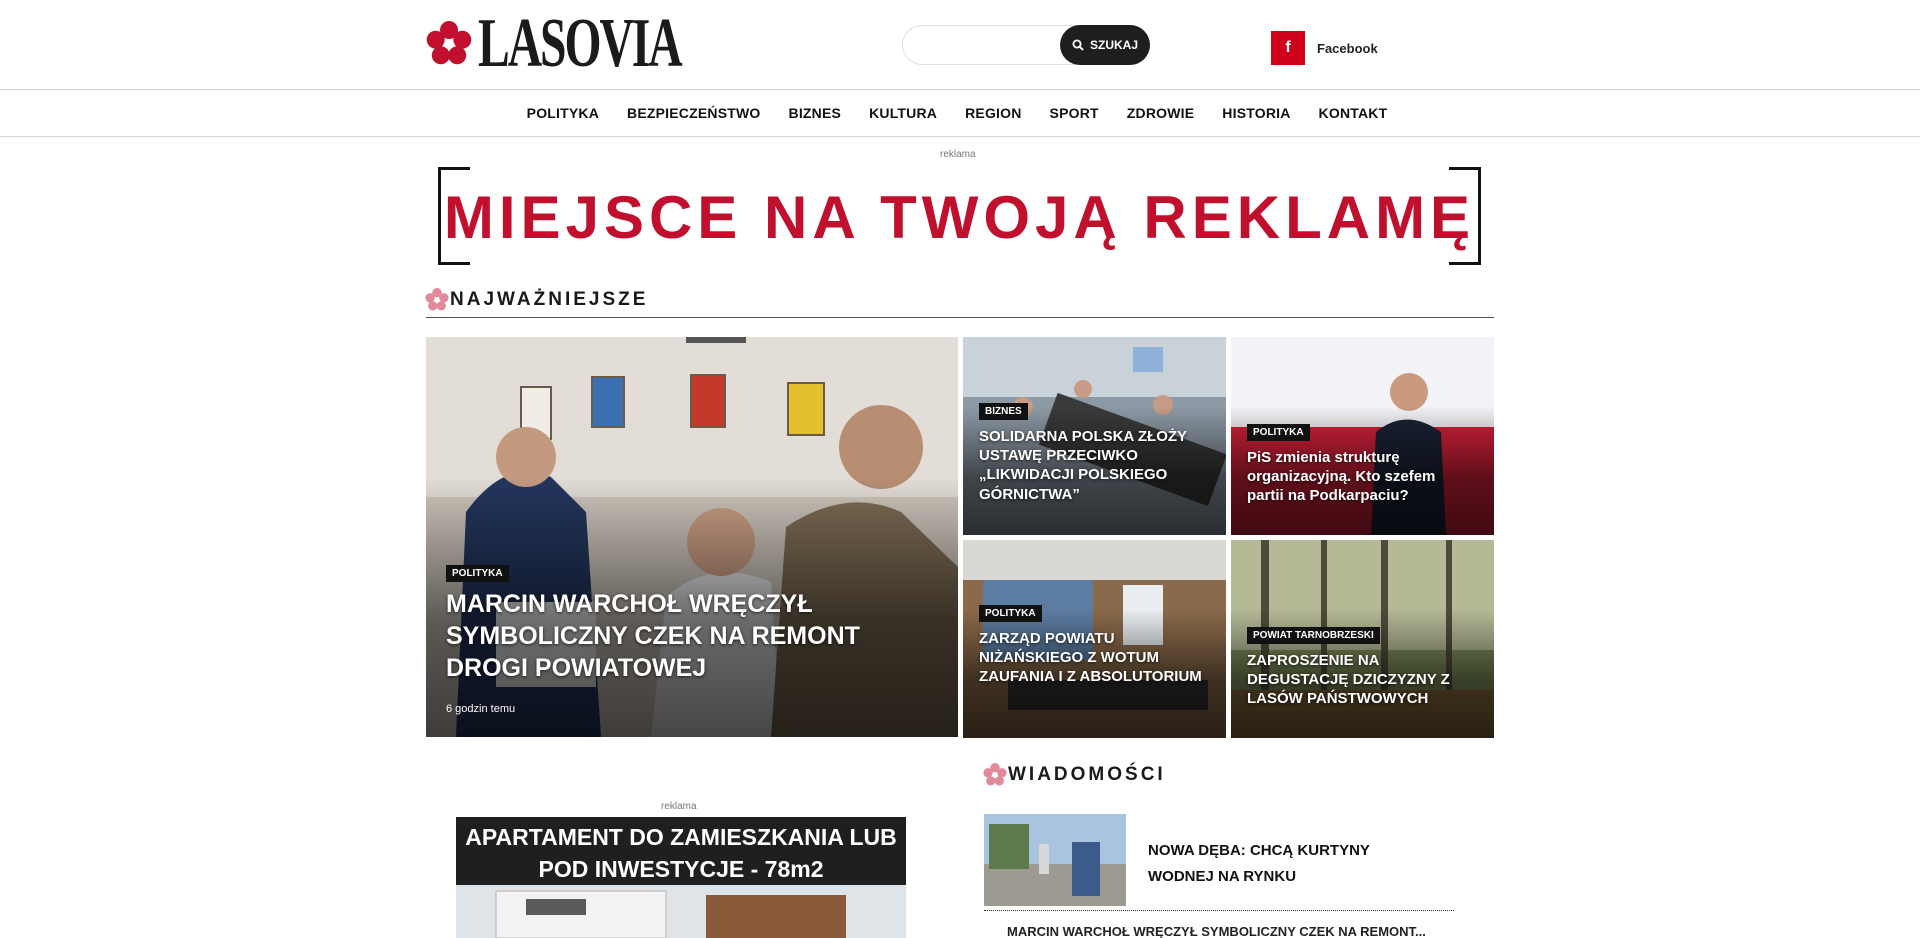 Image resolution: width=1920 pixels, height=938 pixels. What do you see at coordinates (1256, 113) in the screenshot?
I see `nav-item-historia: HISTORIA` at bounding box center [1256, 113].